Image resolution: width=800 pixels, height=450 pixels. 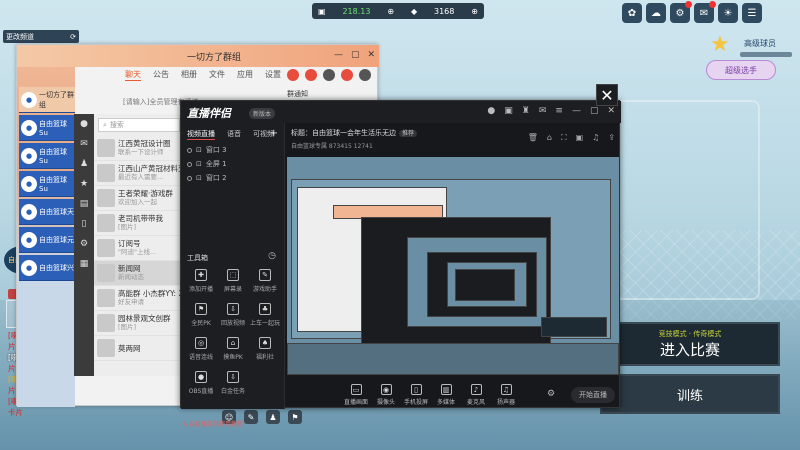 I want to click on scene-item: ⊡ 窗口 3, so click(x=232, y=150).